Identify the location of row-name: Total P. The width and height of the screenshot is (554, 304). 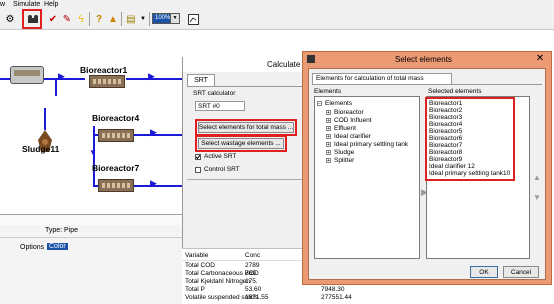
(195, 289).